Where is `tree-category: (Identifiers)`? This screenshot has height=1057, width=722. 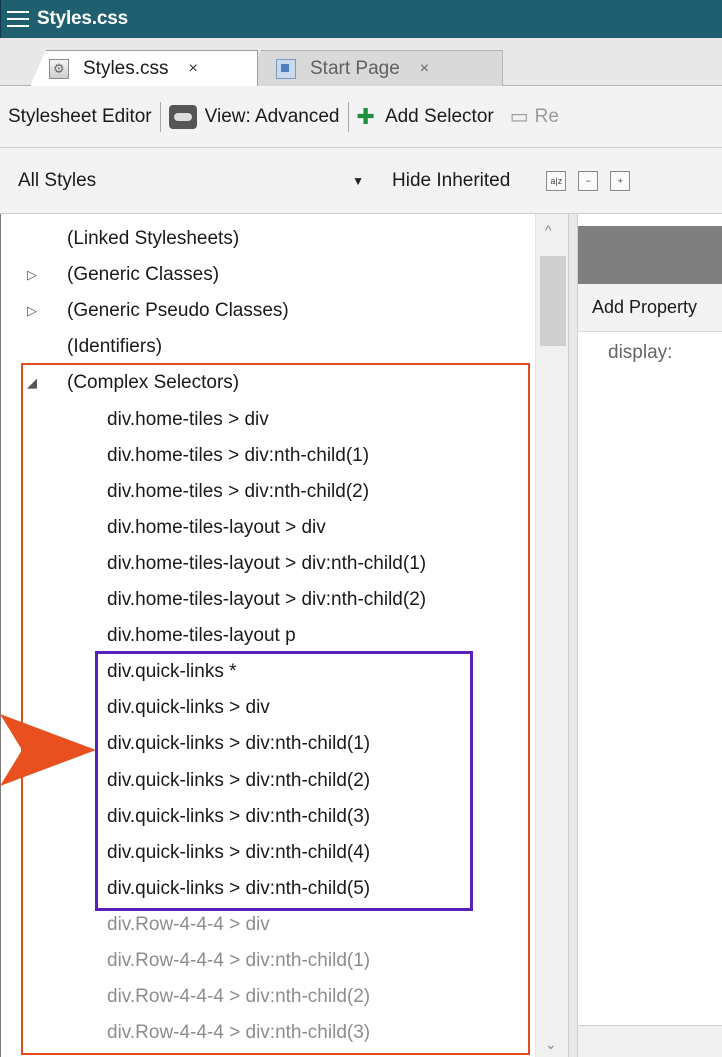
tree-category: (Identifiers) is located at coordinates (114, 347).